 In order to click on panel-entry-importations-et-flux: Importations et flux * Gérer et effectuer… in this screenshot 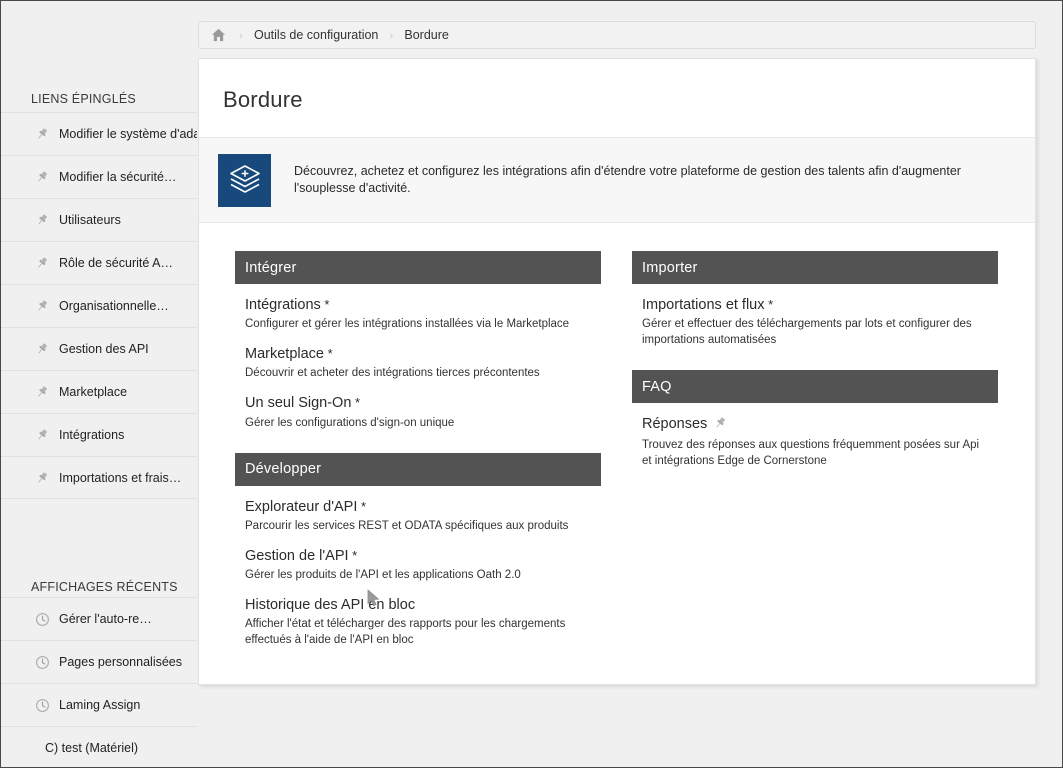, I will do `click(820, 322)`.